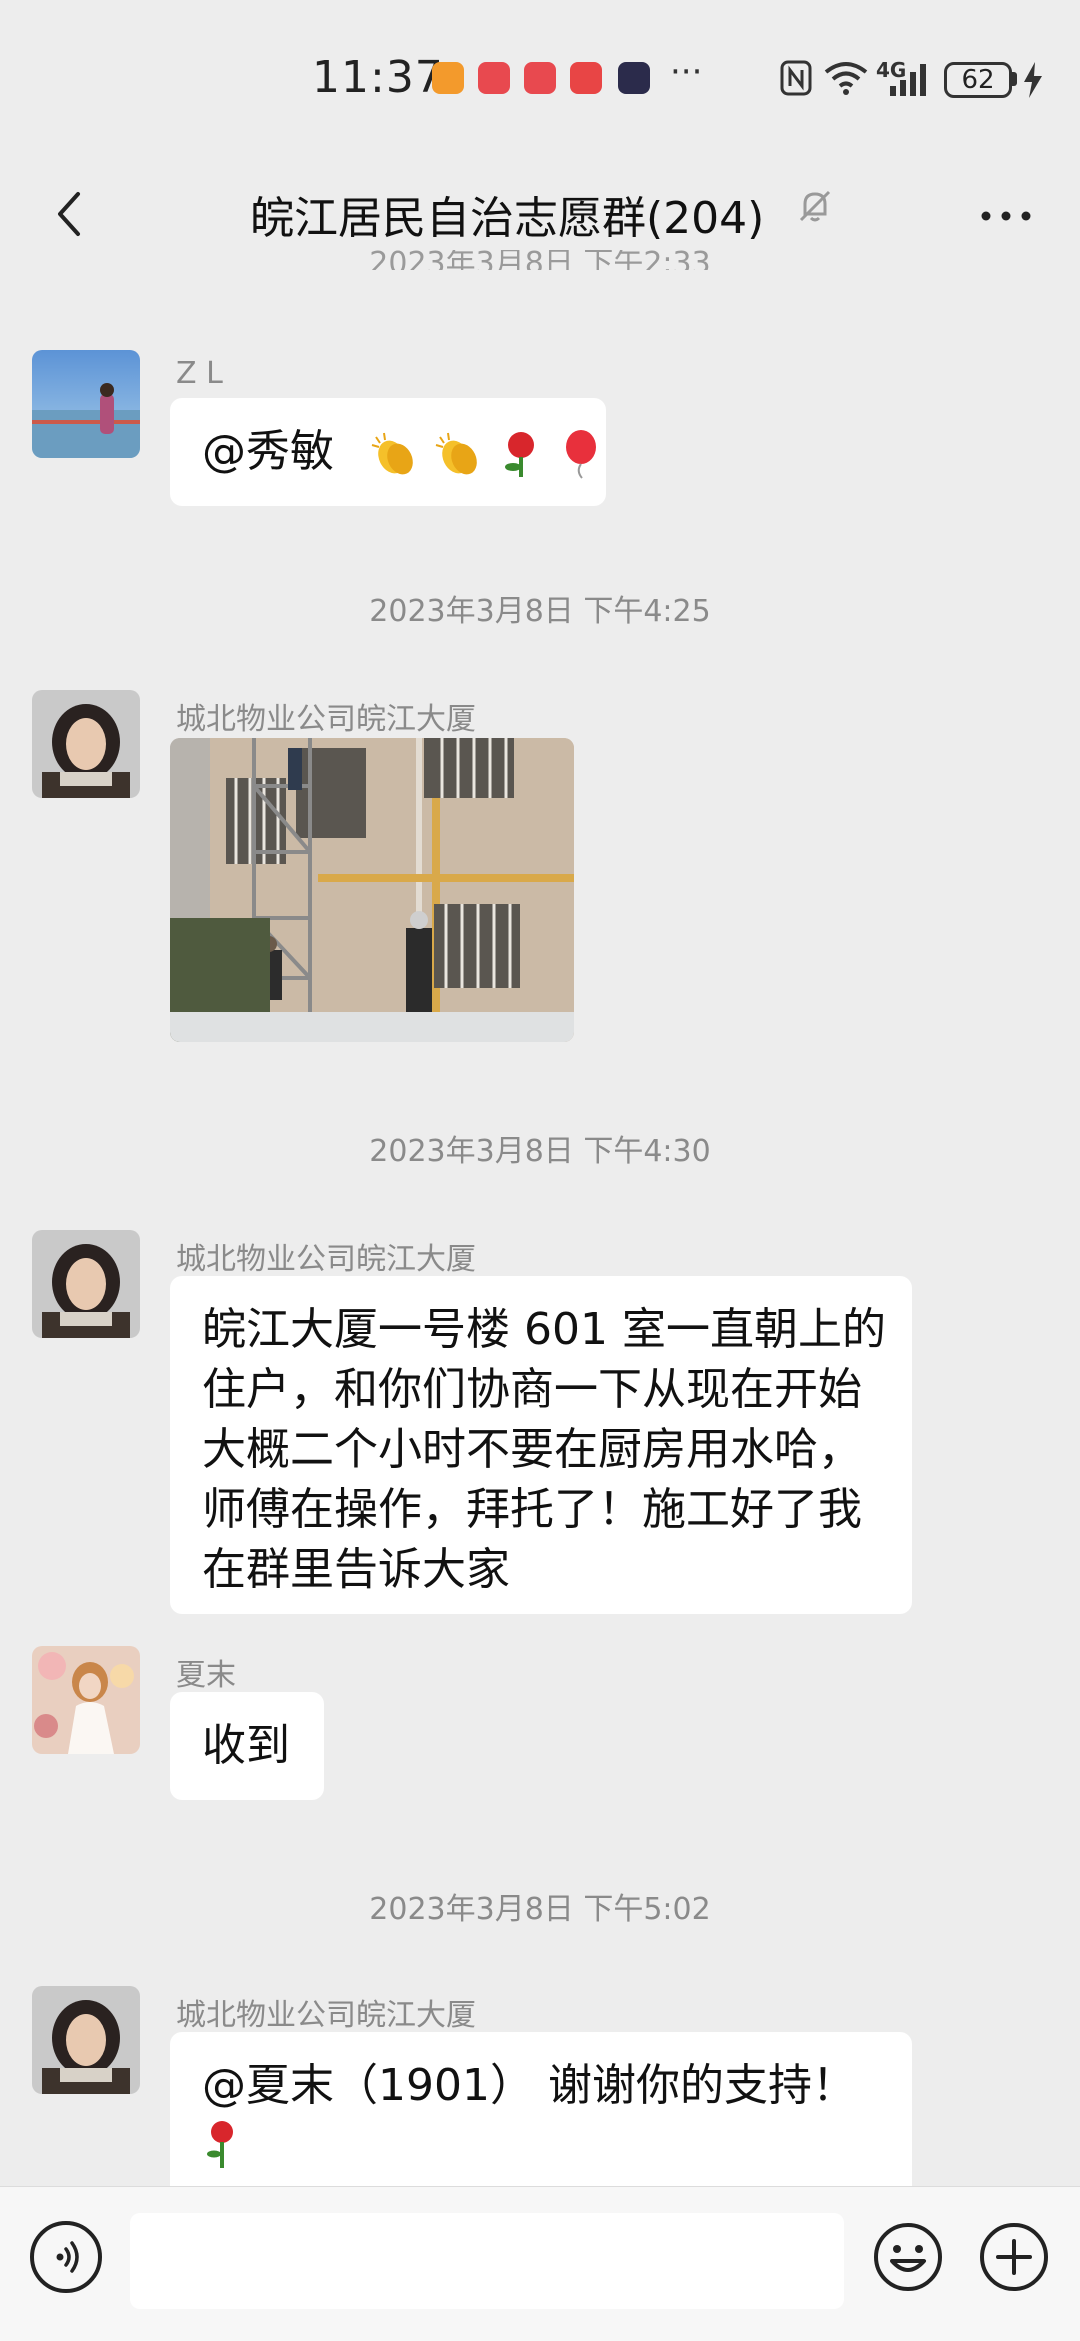 This screenshot has width=1080, height=2341. I want to click on chat-title: 皖江居民自治志愿群(204), so click(507, 218).